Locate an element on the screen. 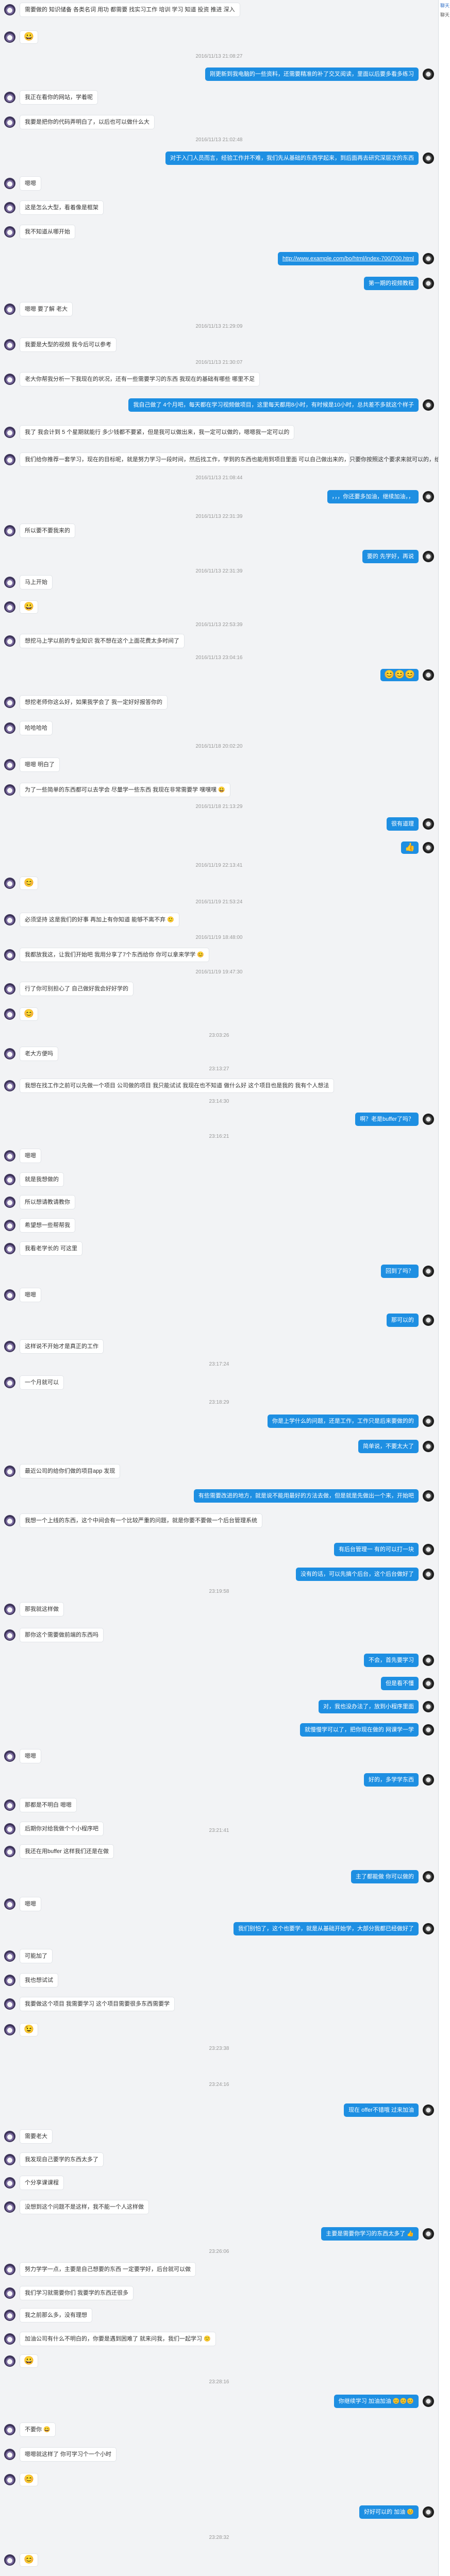 This screenshot has width=450, height=2576. message-bubble: 对，我也没办法了，放到小程序里面 is located at coordinates (369, 1706).